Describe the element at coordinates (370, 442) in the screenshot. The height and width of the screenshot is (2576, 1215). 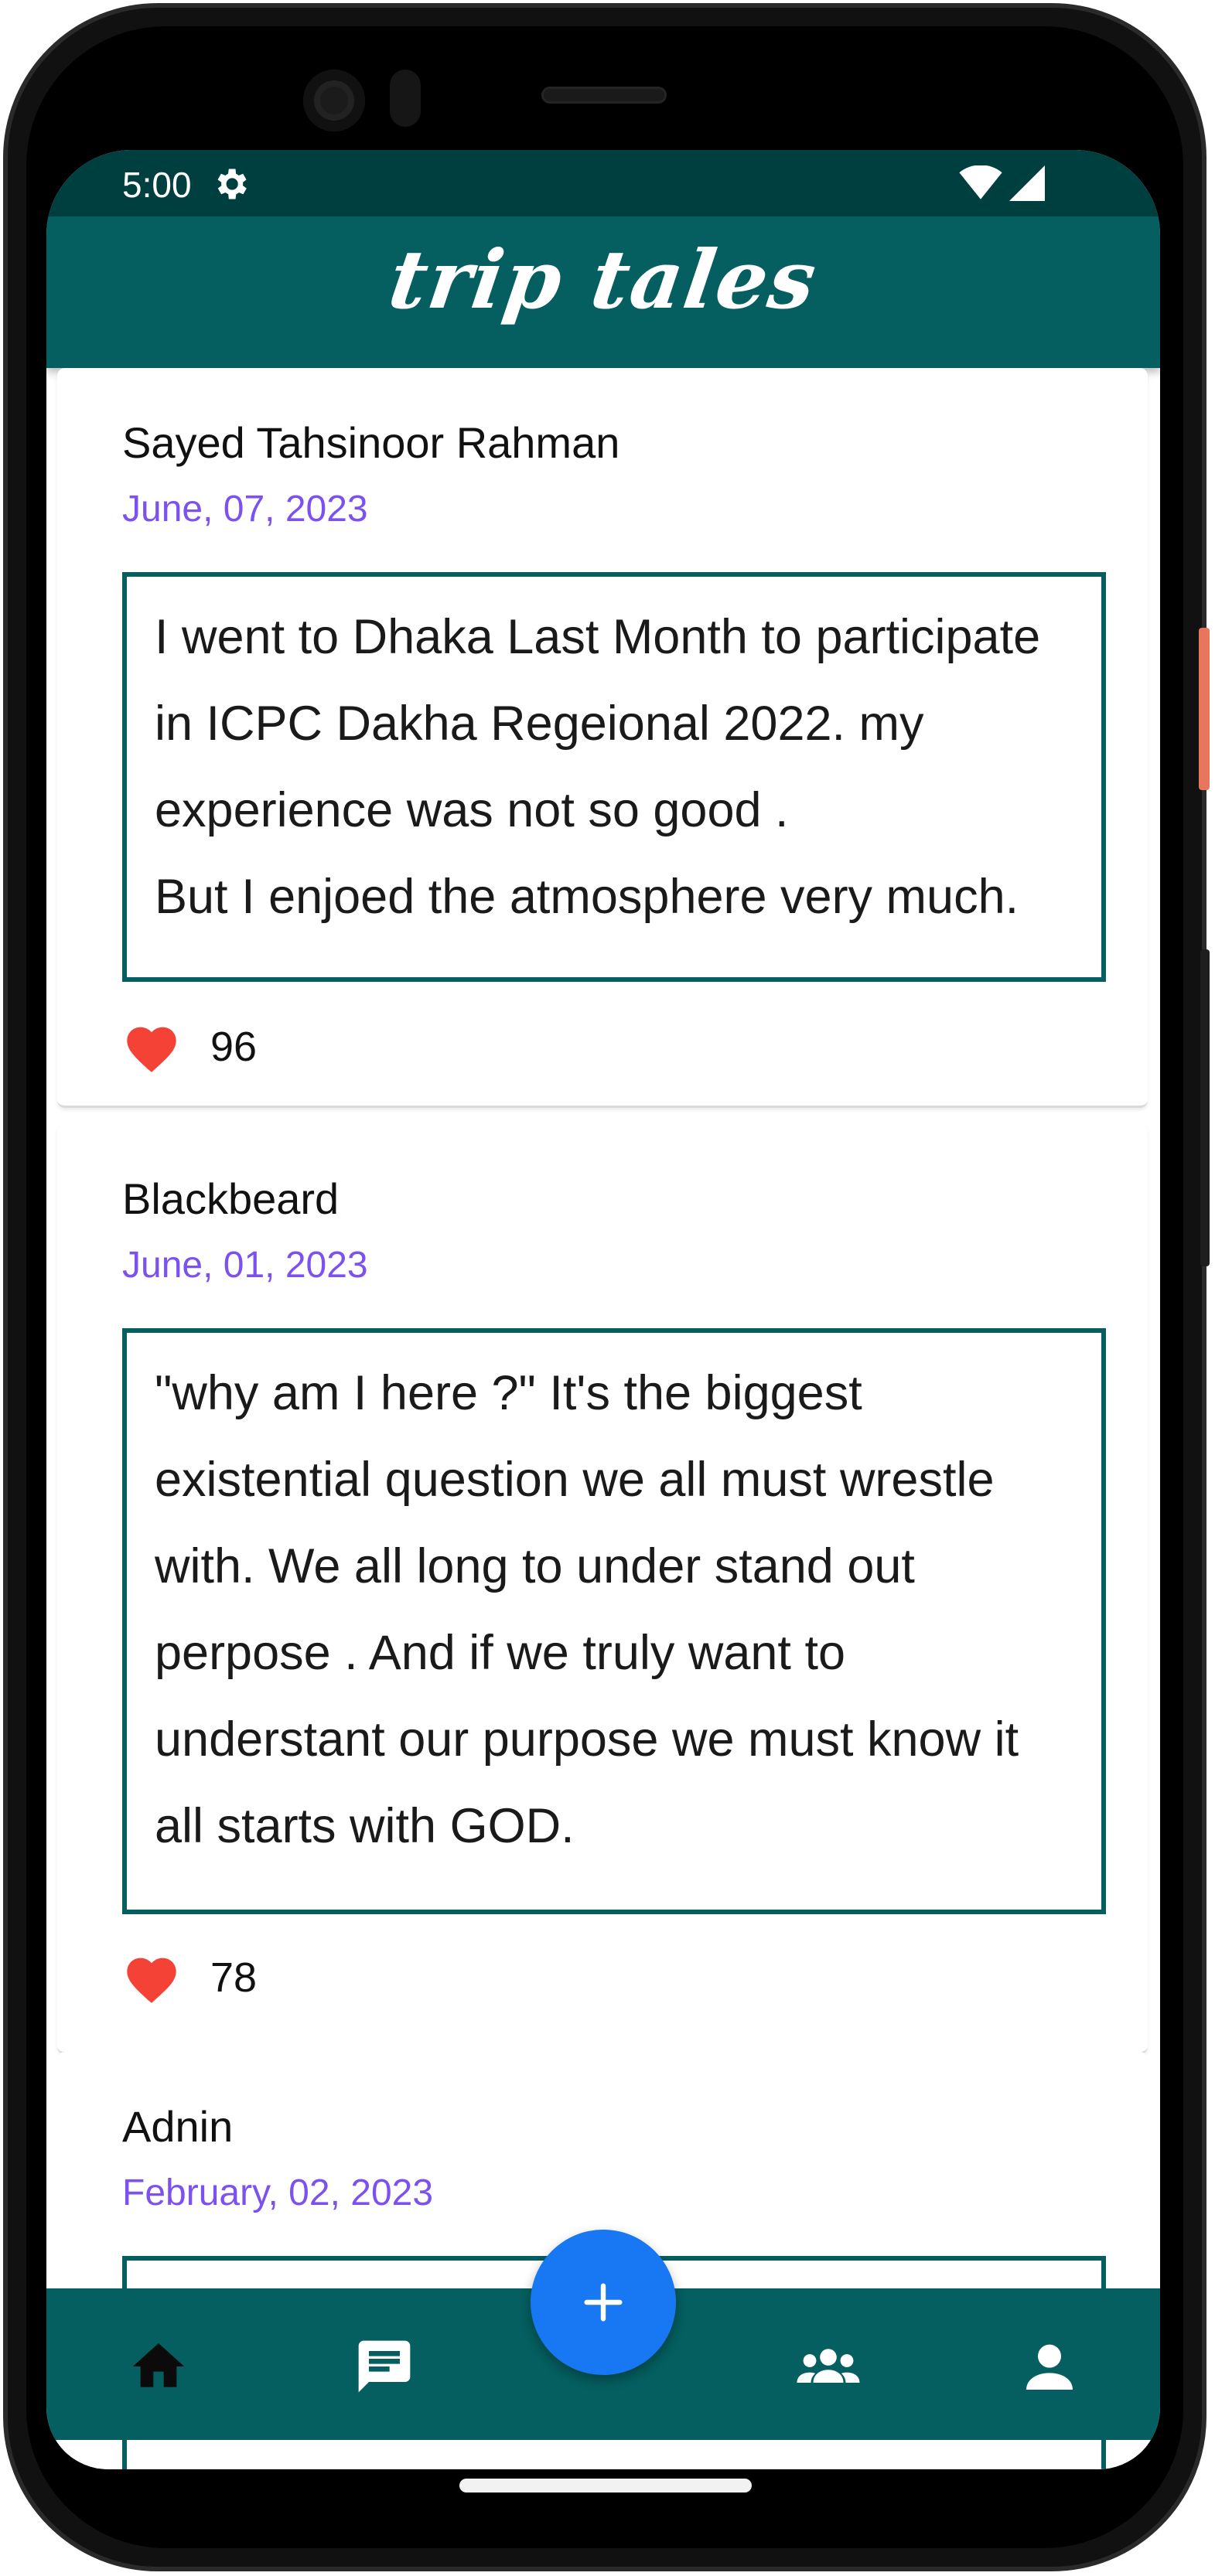
I see `post-author: Sayed Tahsinoor Rahman` at that location.